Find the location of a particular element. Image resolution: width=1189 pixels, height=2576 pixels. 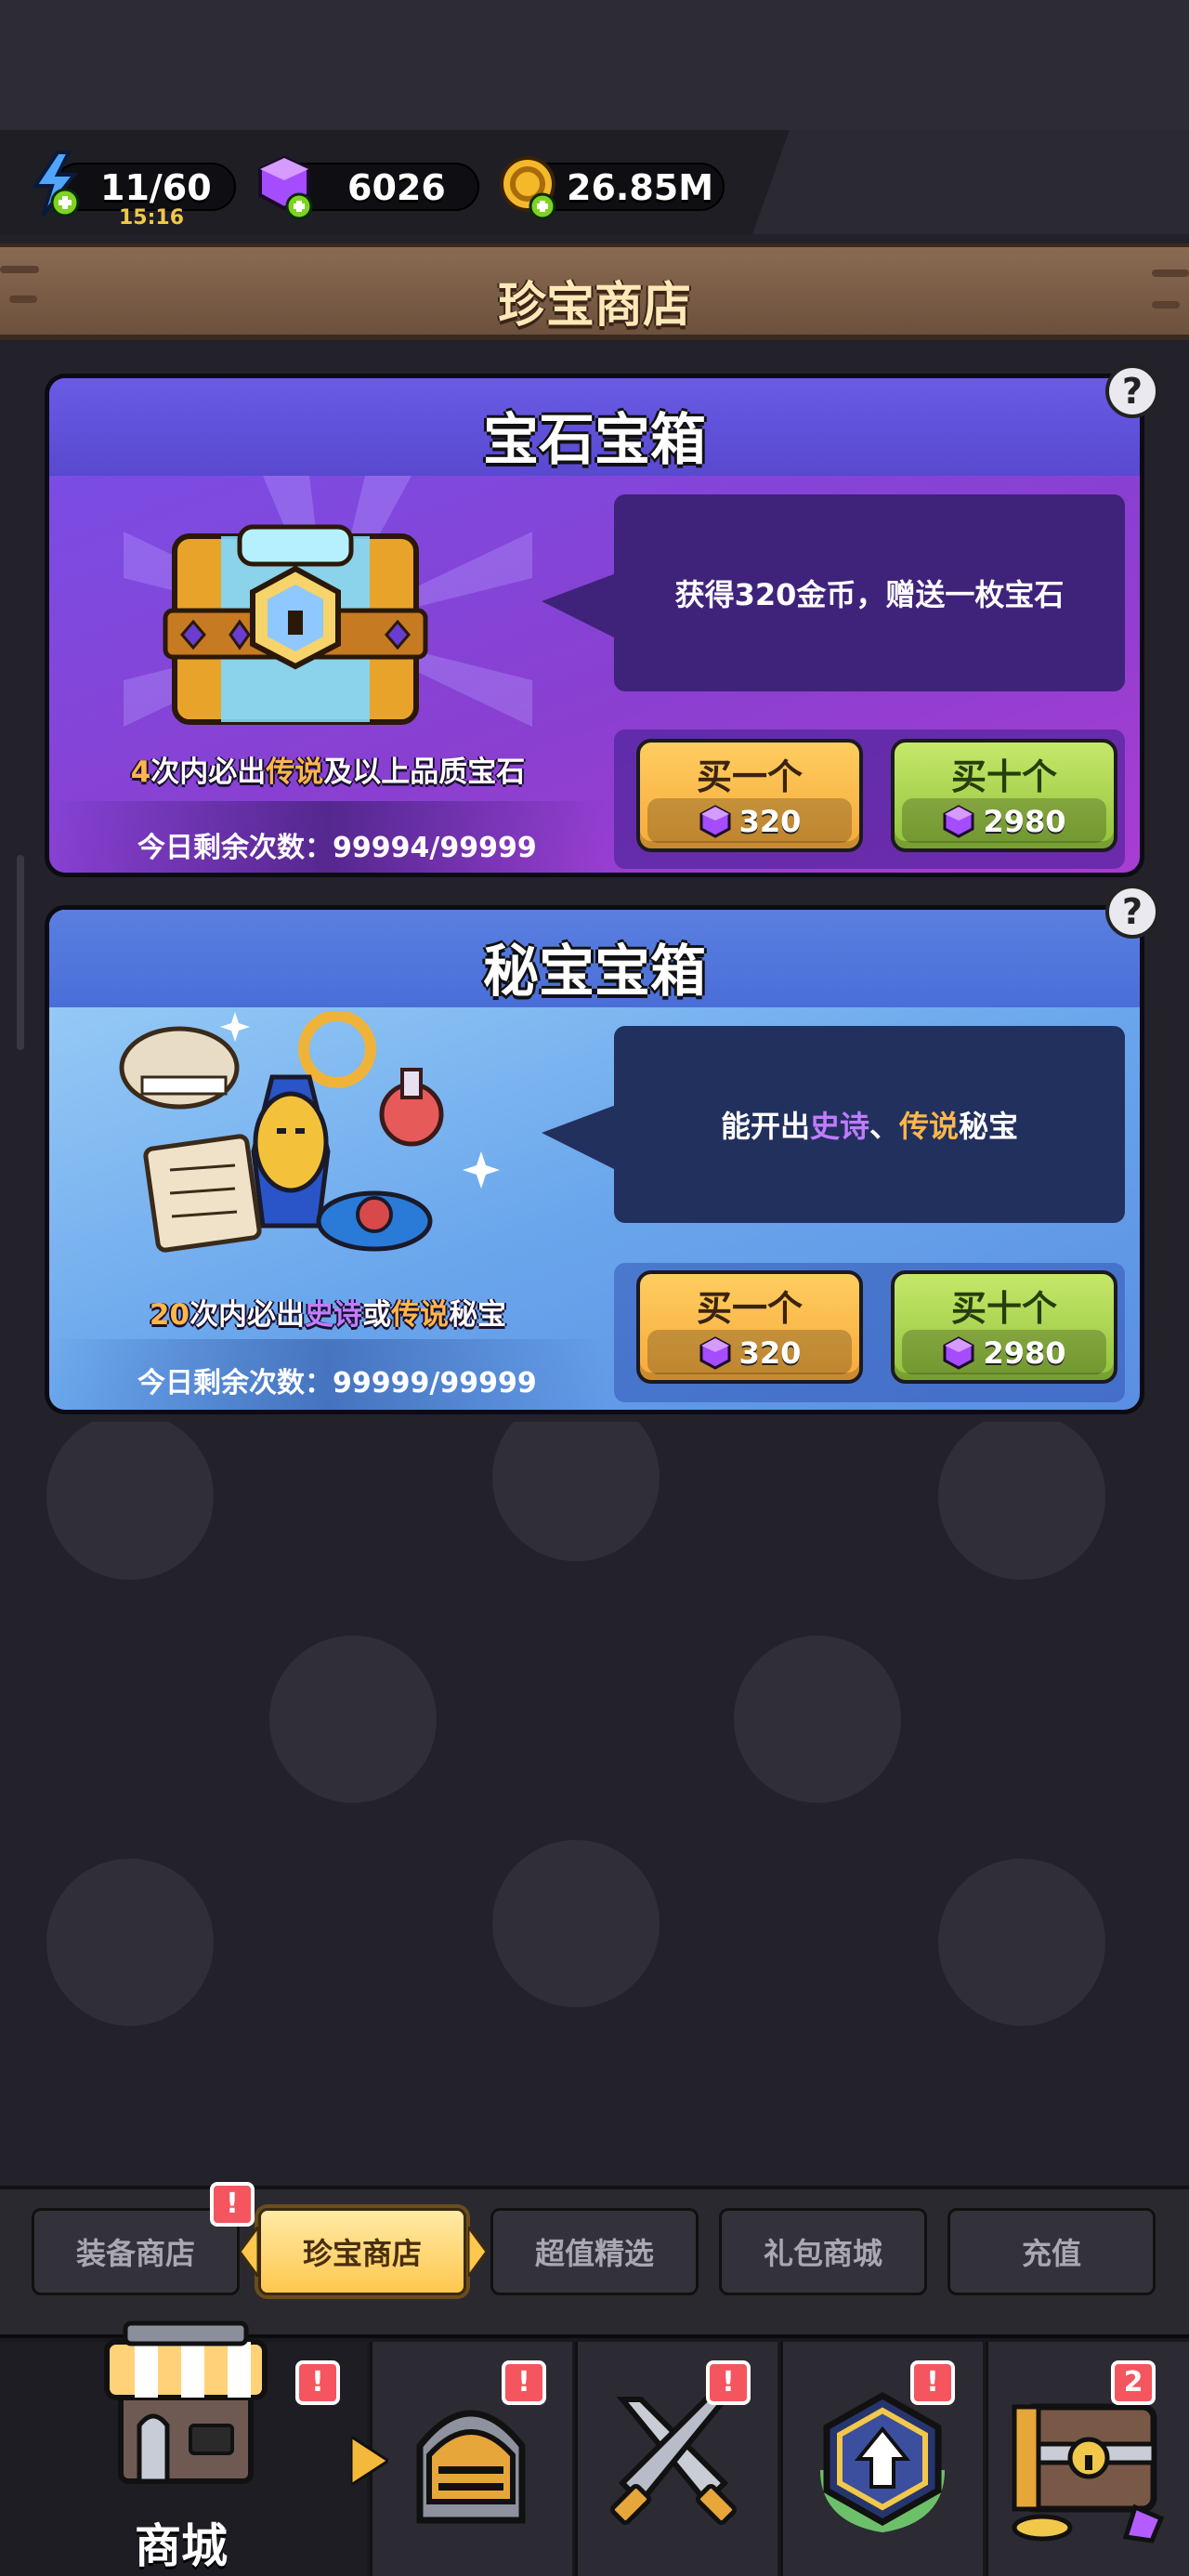

tab-gift-packs: 礼包商城 is located at coordinates (823, 2251).